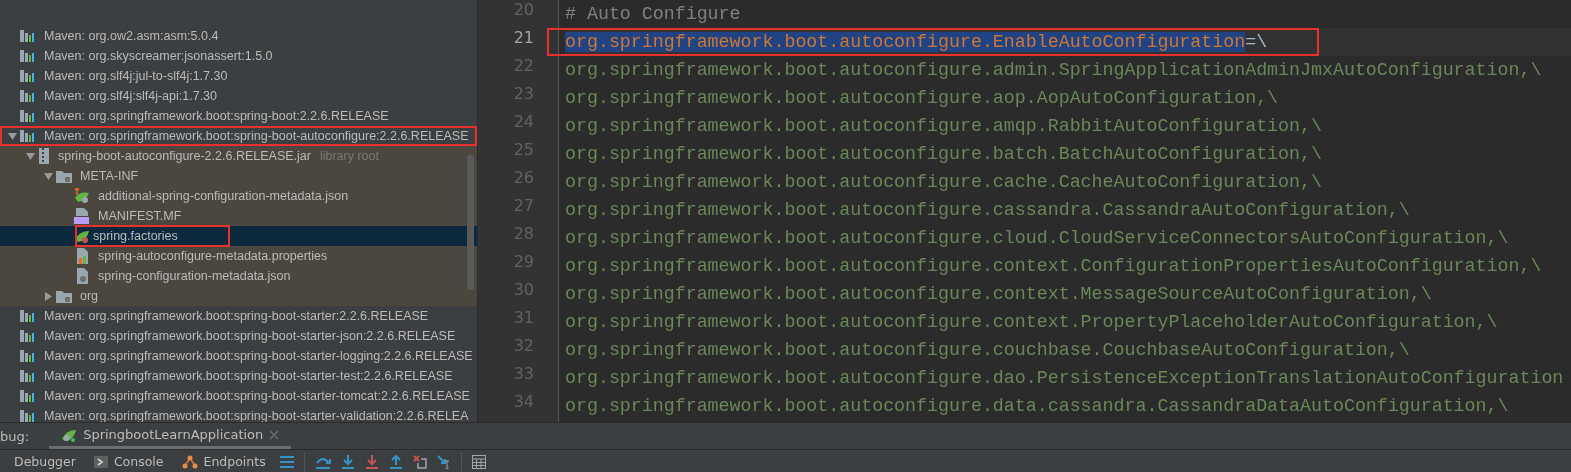 The height and width of the screenshot is (472, 1571). What do you see at coordinates (15, 436) in the screenshot?
I see `panel-label: bug:` at bounding box center [15, 436].